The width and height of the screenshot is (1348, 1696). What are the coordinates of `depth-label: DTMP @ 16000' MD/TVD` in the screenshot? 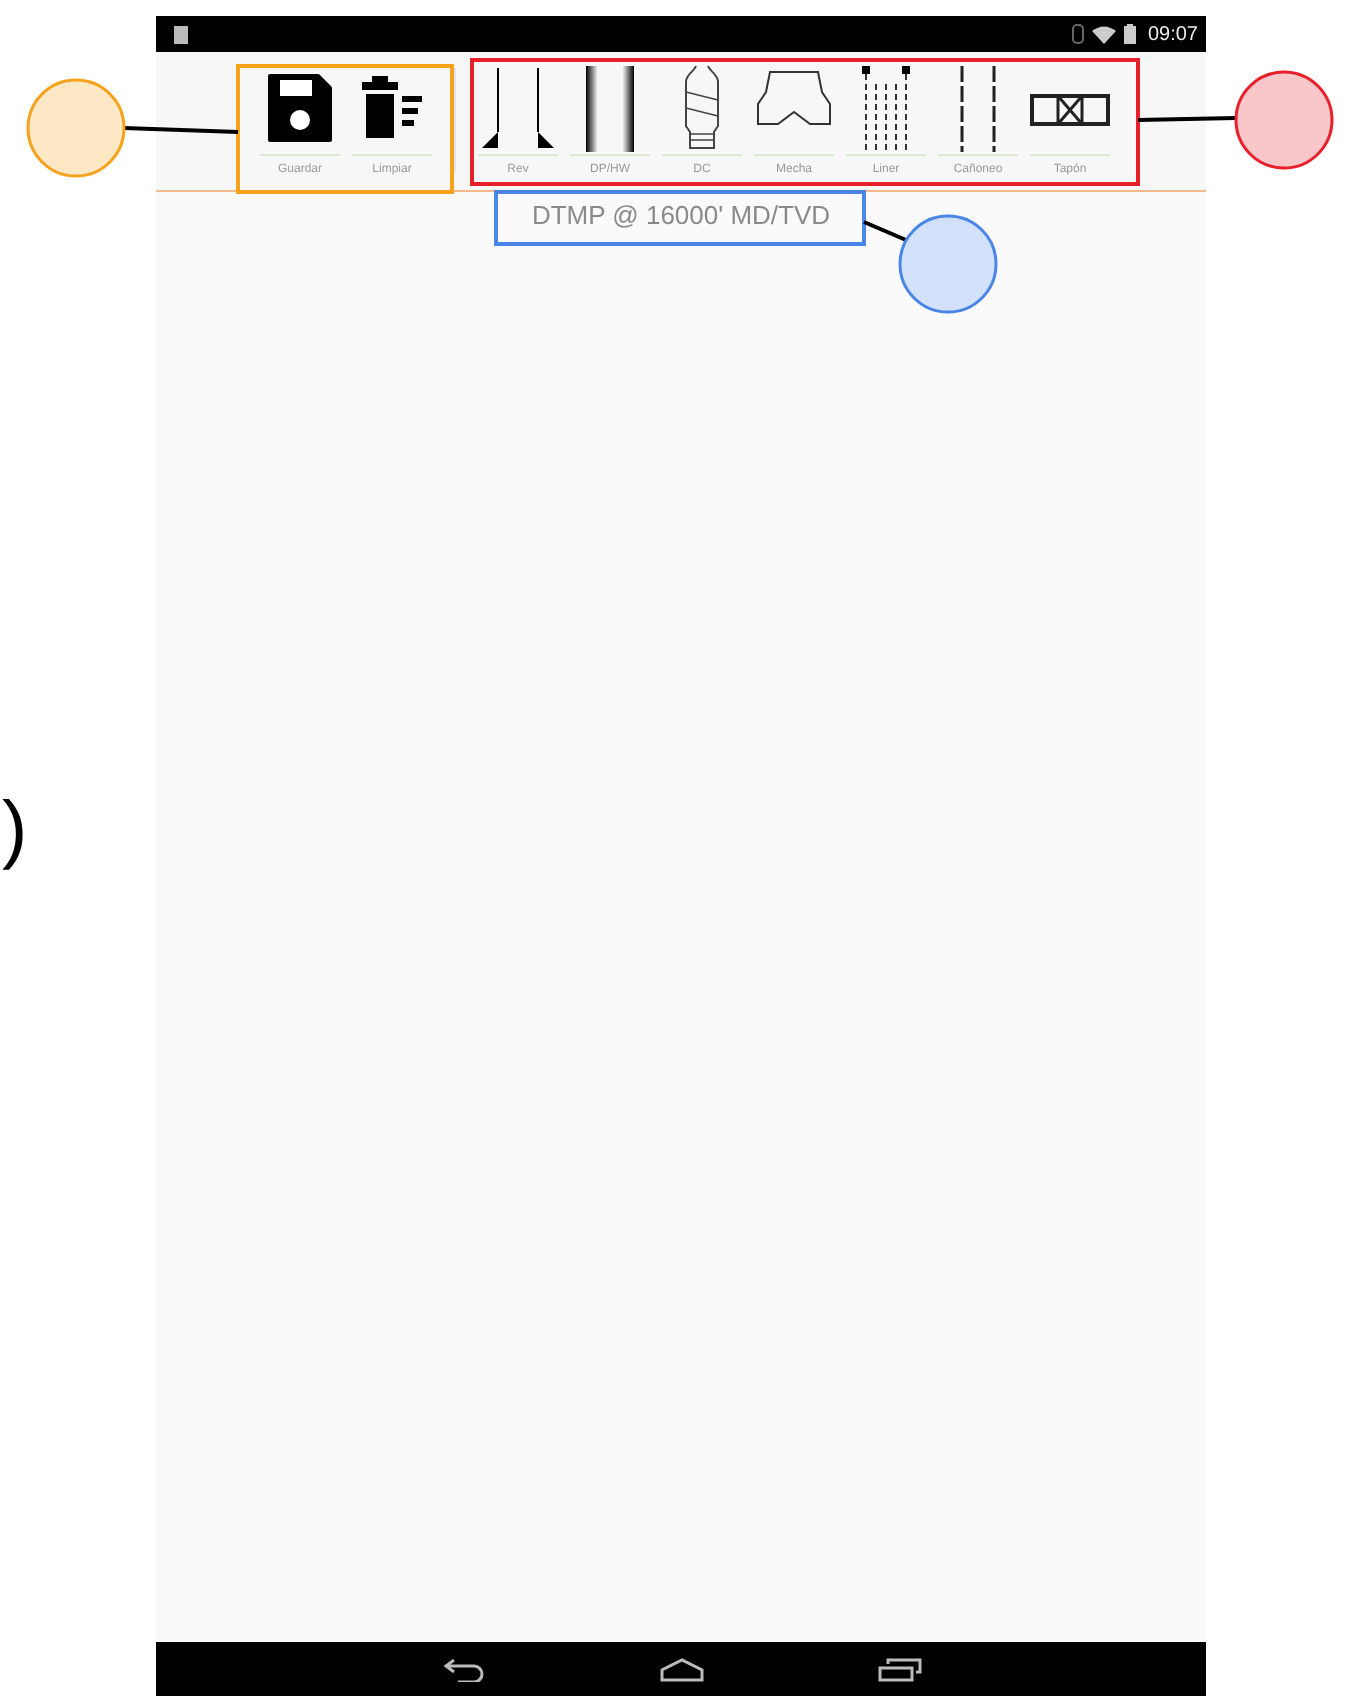 It's located at (681, 215).